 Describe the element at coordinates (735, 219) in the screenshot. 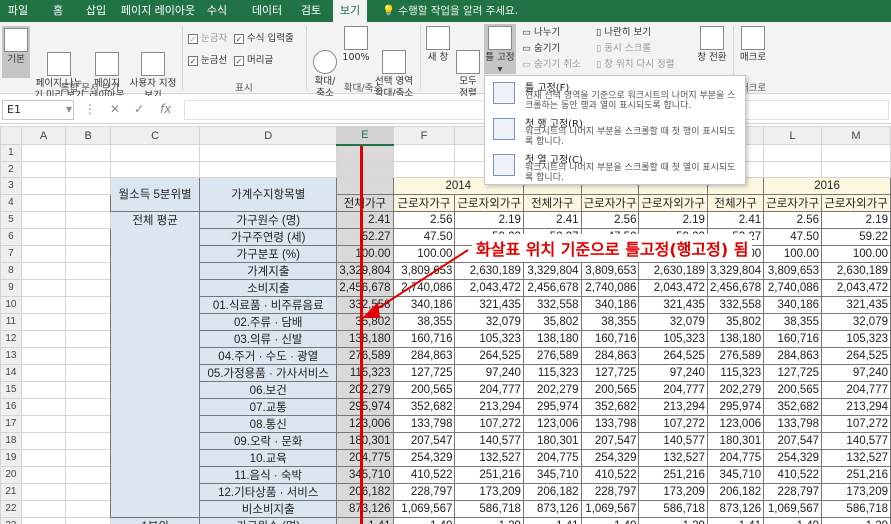

I see `value-cell: 2.41` at that location.